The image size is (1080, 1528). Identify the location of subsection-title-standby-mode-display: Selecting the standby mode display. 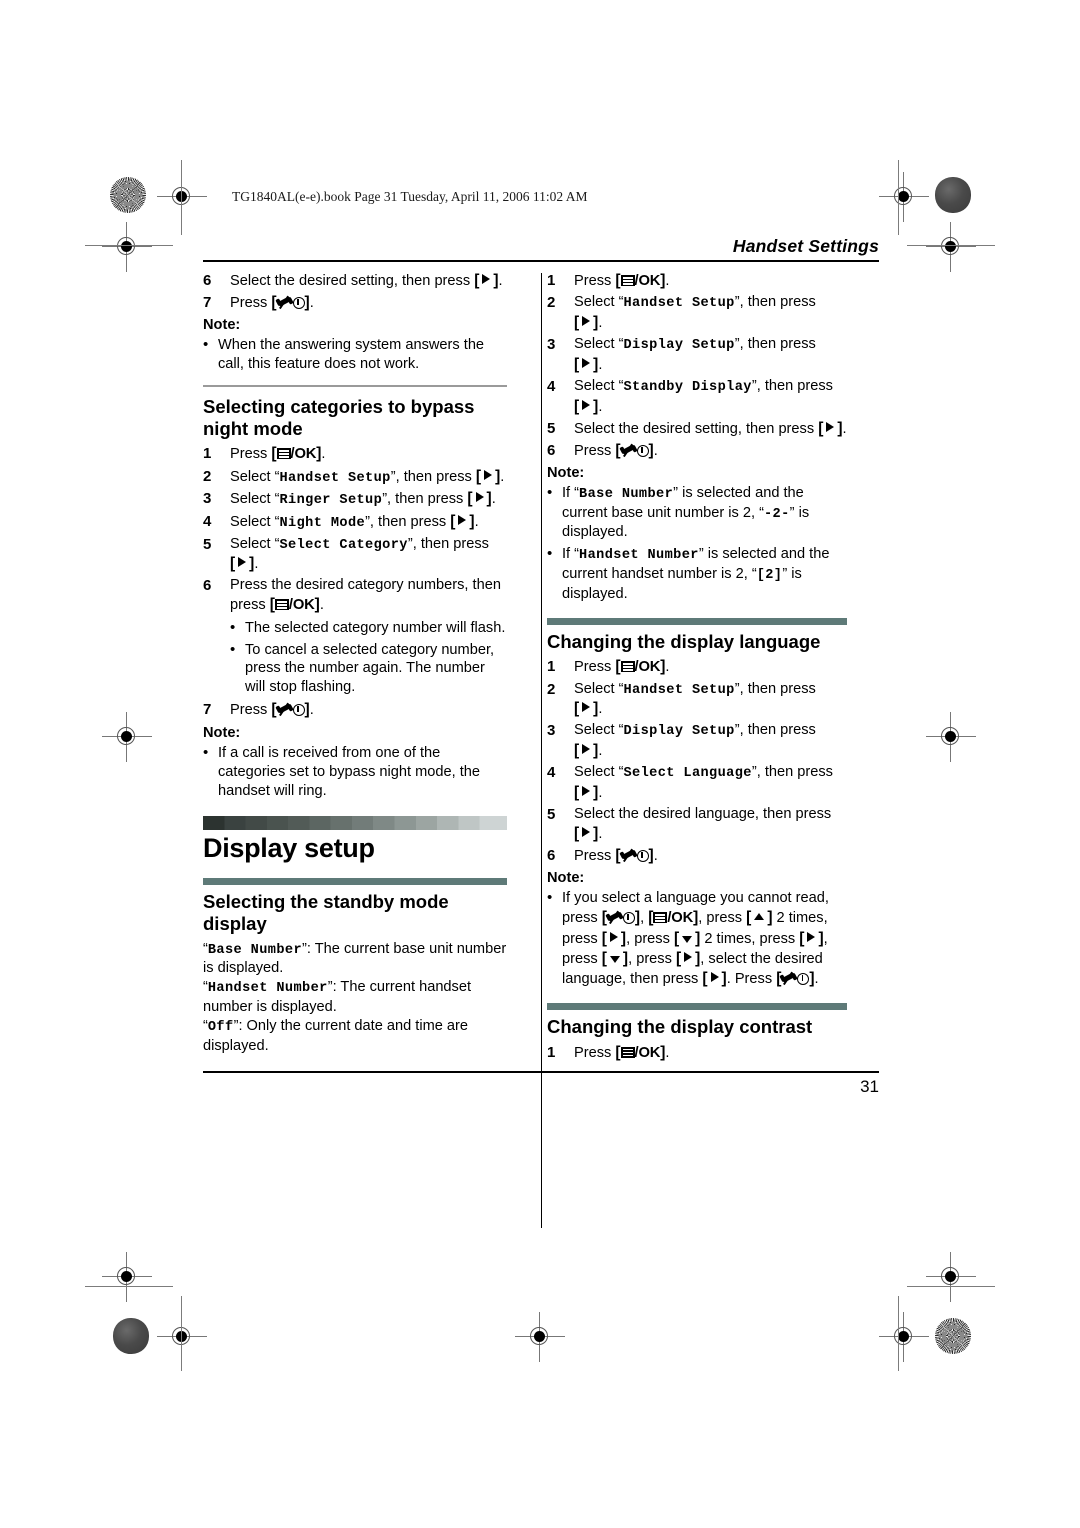
(326, 913).